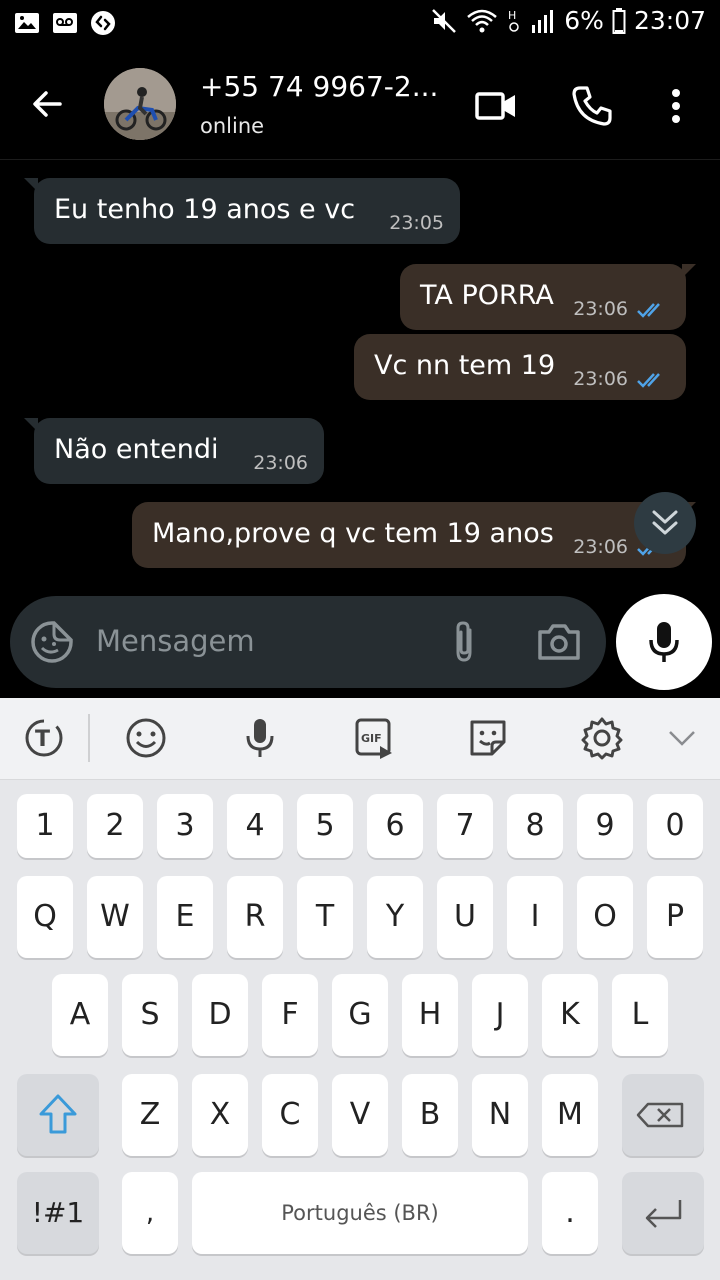 This screenshot has width=720, height=1280. I want to click on more-options-icon, so click(676, 106).